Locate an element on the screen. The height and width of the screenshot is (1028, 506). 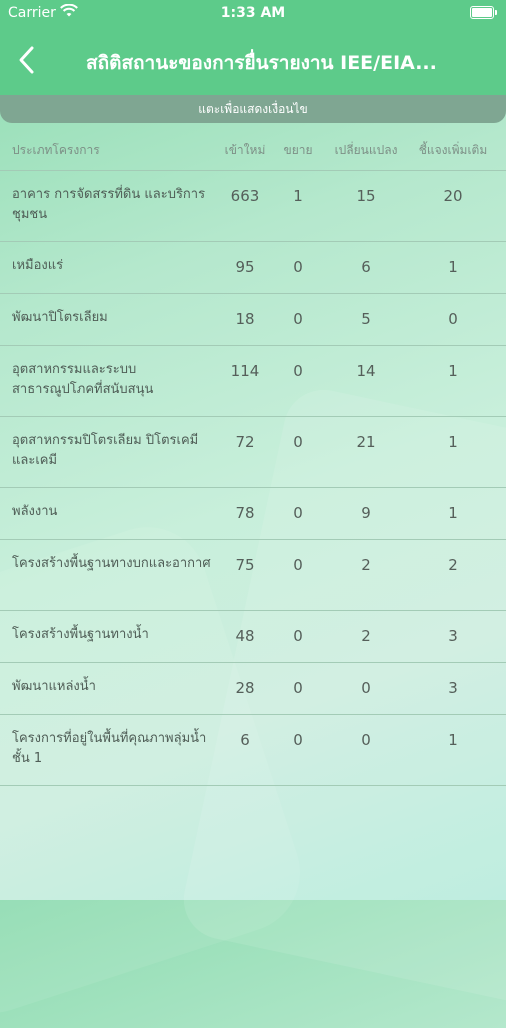
header-project-type: ประเภทโครงการ is located at coordinates (56, 150).